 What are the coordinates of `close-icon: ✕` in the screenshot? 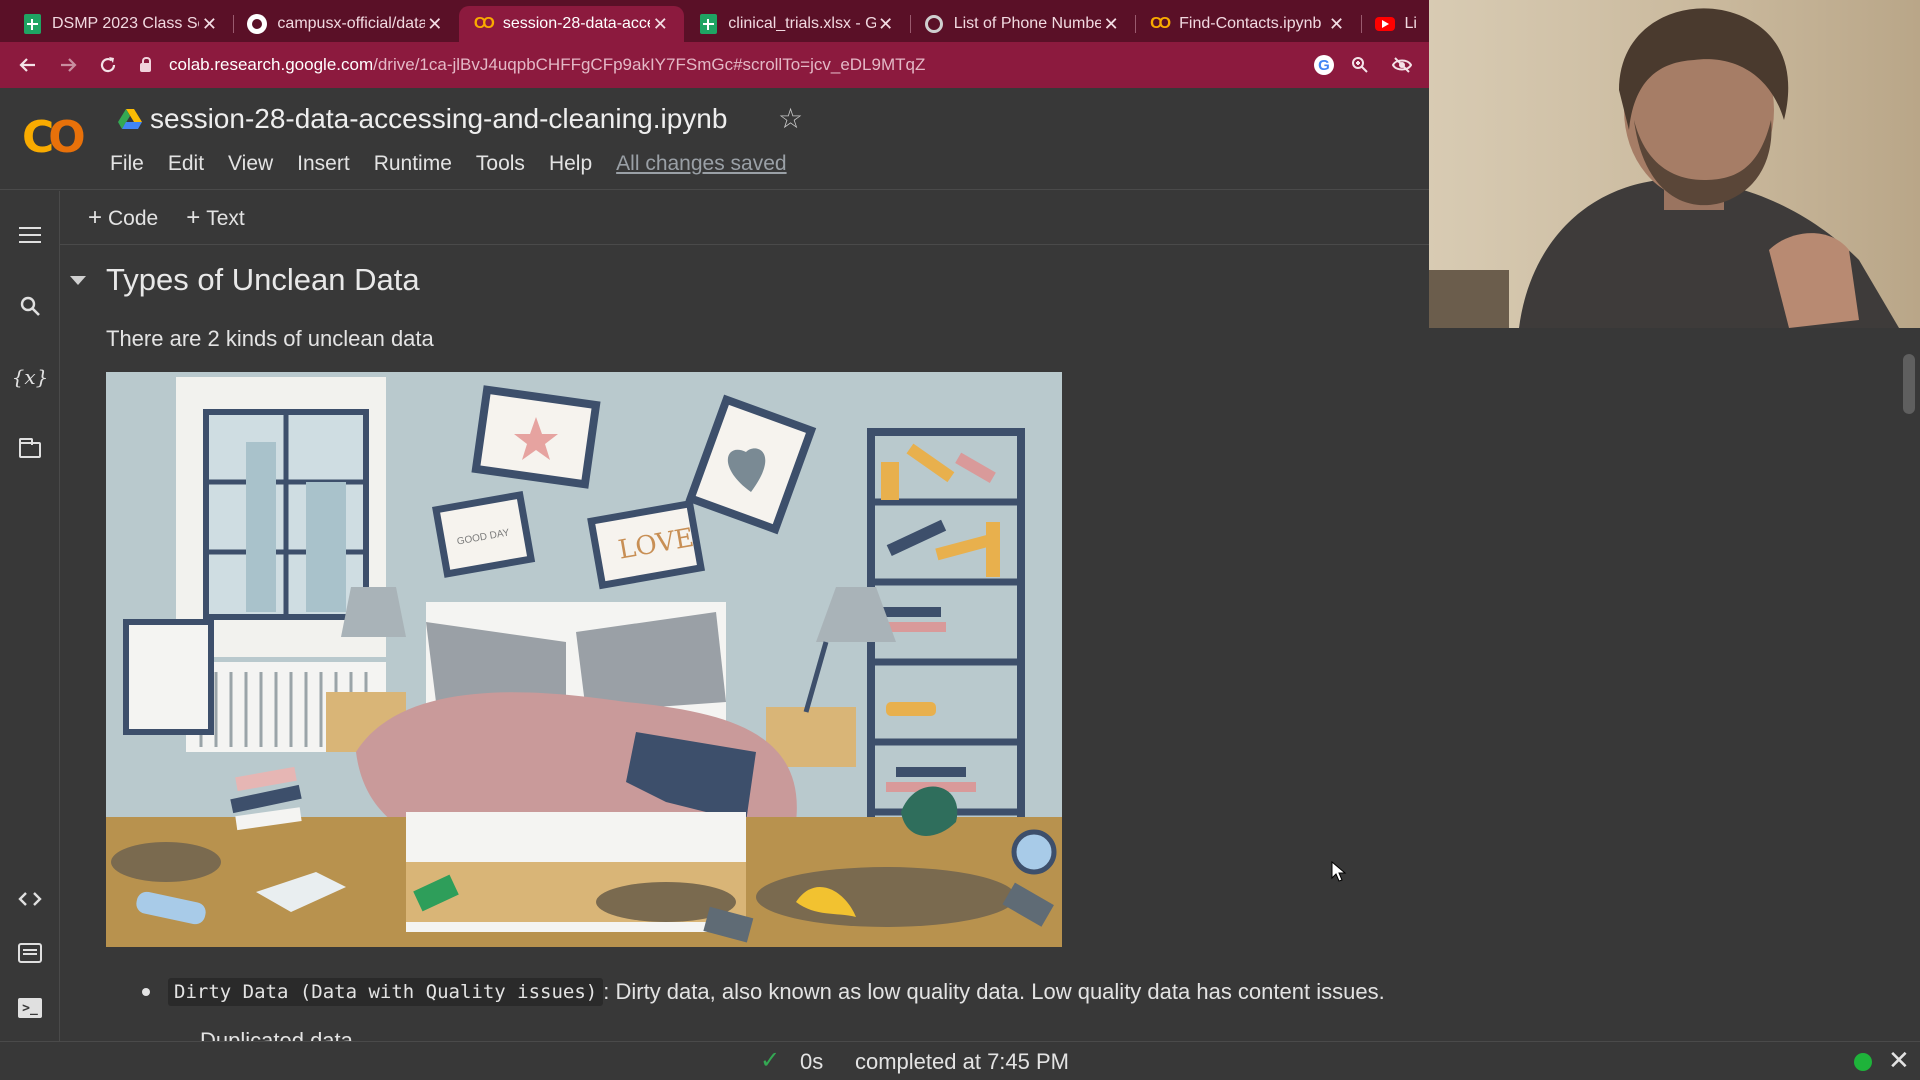 It's located at (1899, 1060).